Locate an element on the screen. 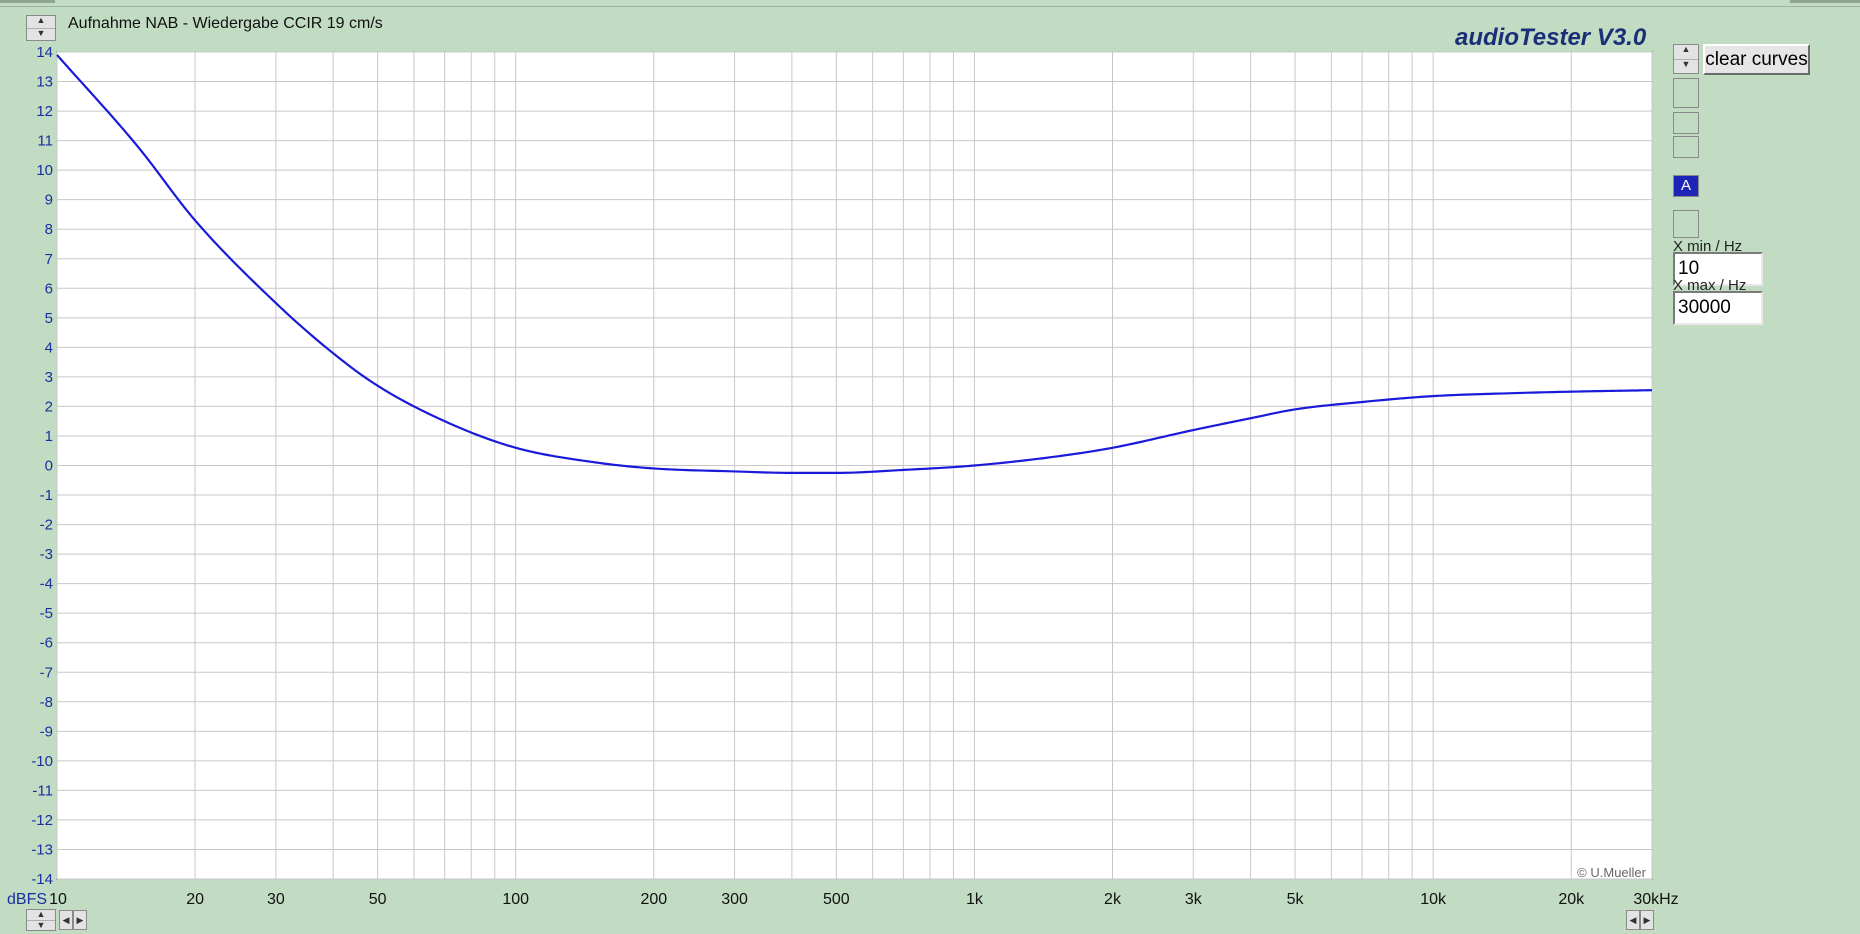  y-tick-label: -13 is located at coordinates (42, 849).